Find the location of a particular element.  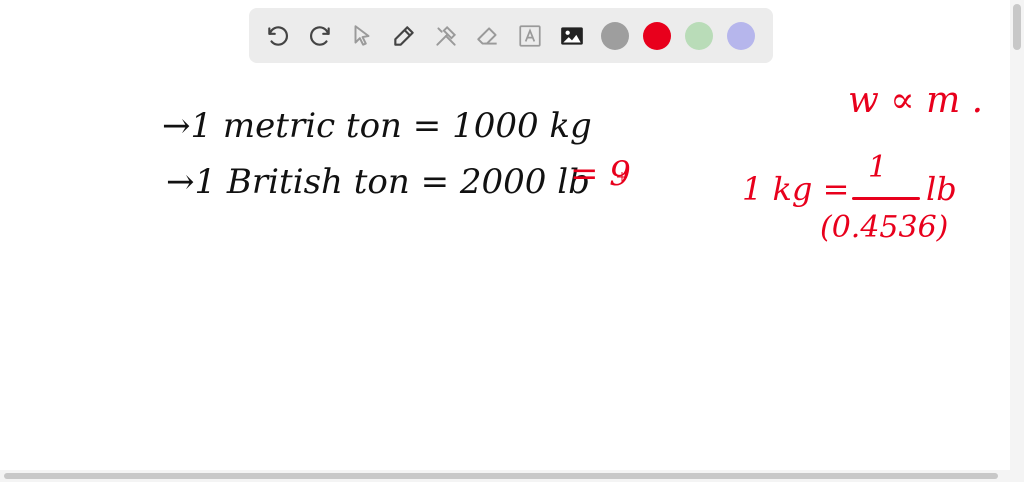

pen-tool-button is located at coordinates (404, 36).